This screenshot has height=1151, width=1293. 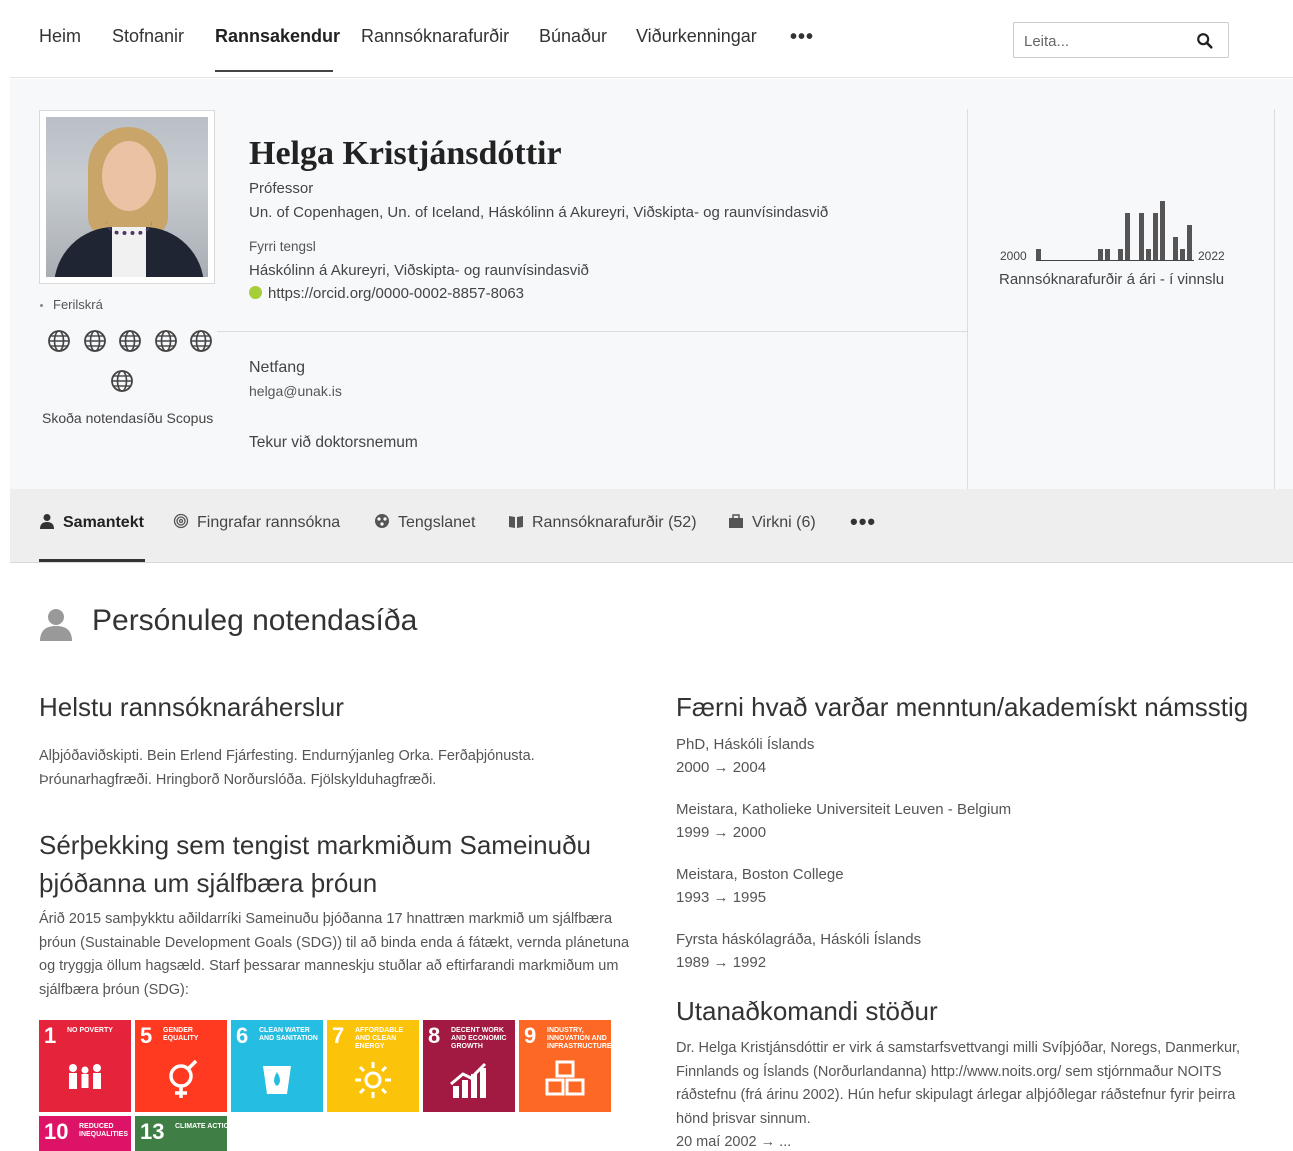 I want to click on sdg-number: 5, so click(x=146, y=1035).